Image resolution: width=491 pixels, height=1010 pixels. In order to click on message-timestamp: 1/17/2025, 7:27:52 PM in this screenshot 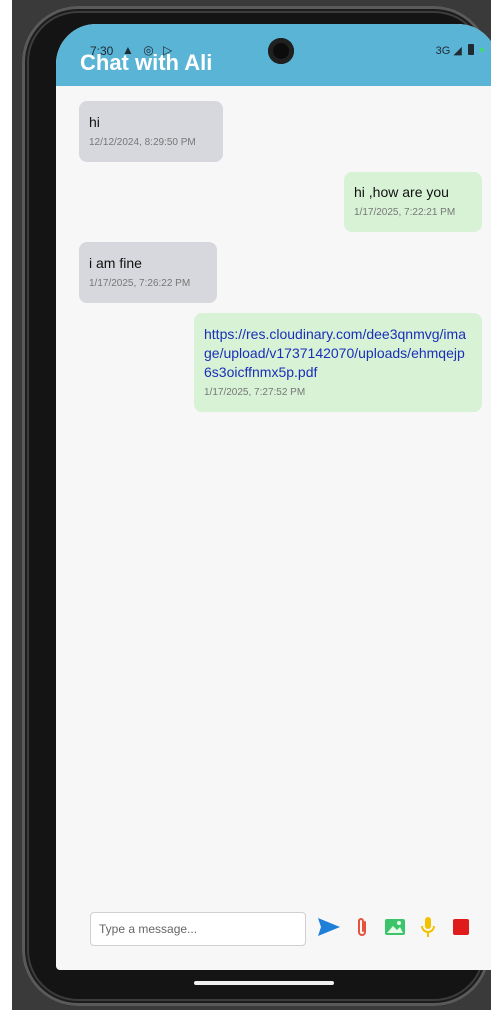, I will do `click(255, 392)`.